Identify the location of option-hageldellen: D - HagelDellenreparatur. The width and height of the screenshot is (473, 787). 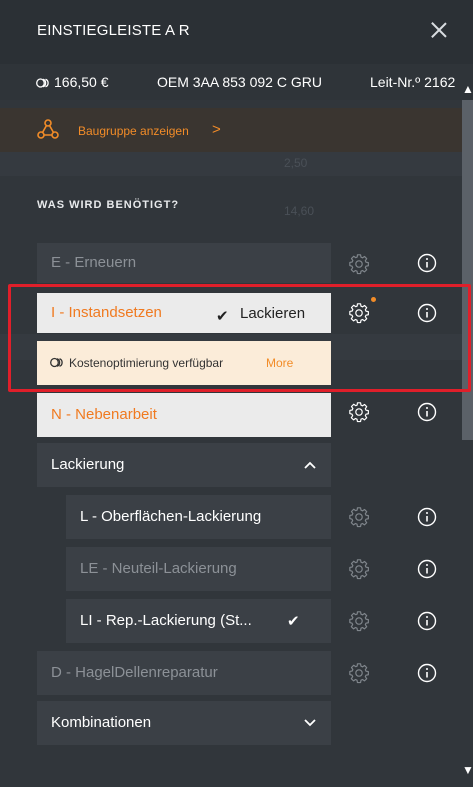
(184, 673).